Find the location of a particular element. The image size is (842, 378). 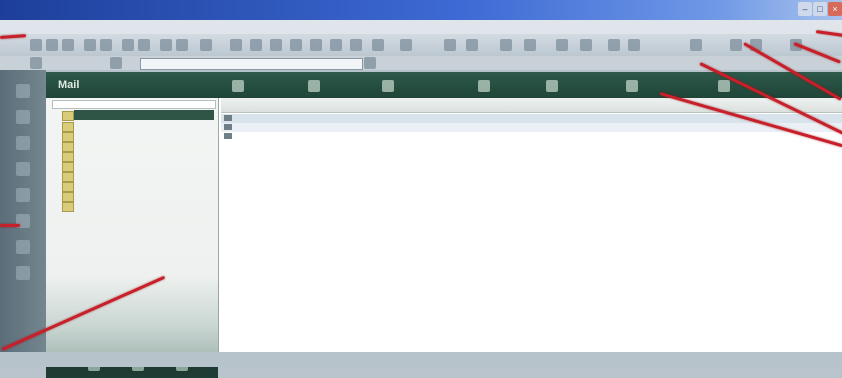

send-receive-button is located at coordinates (553, 85).